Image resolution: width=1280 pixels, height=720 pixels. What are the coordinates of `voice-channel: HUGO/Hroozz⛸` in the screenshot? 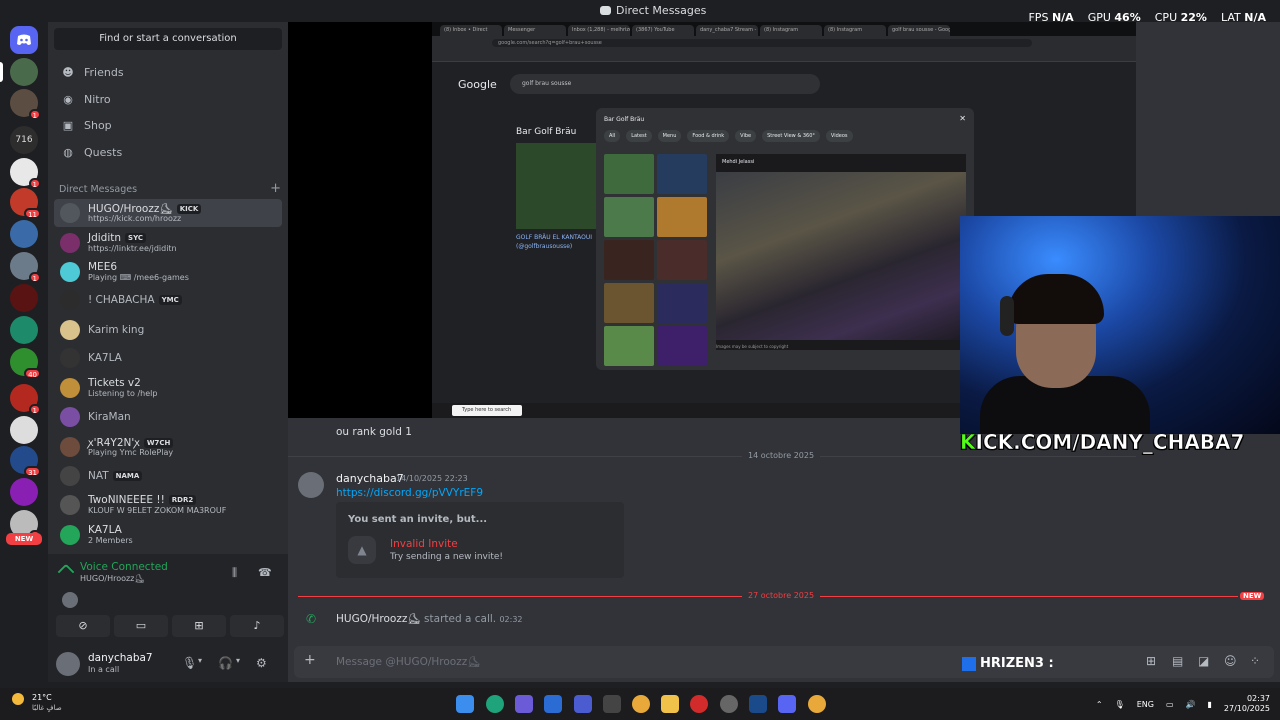 It's located at (112, 578).